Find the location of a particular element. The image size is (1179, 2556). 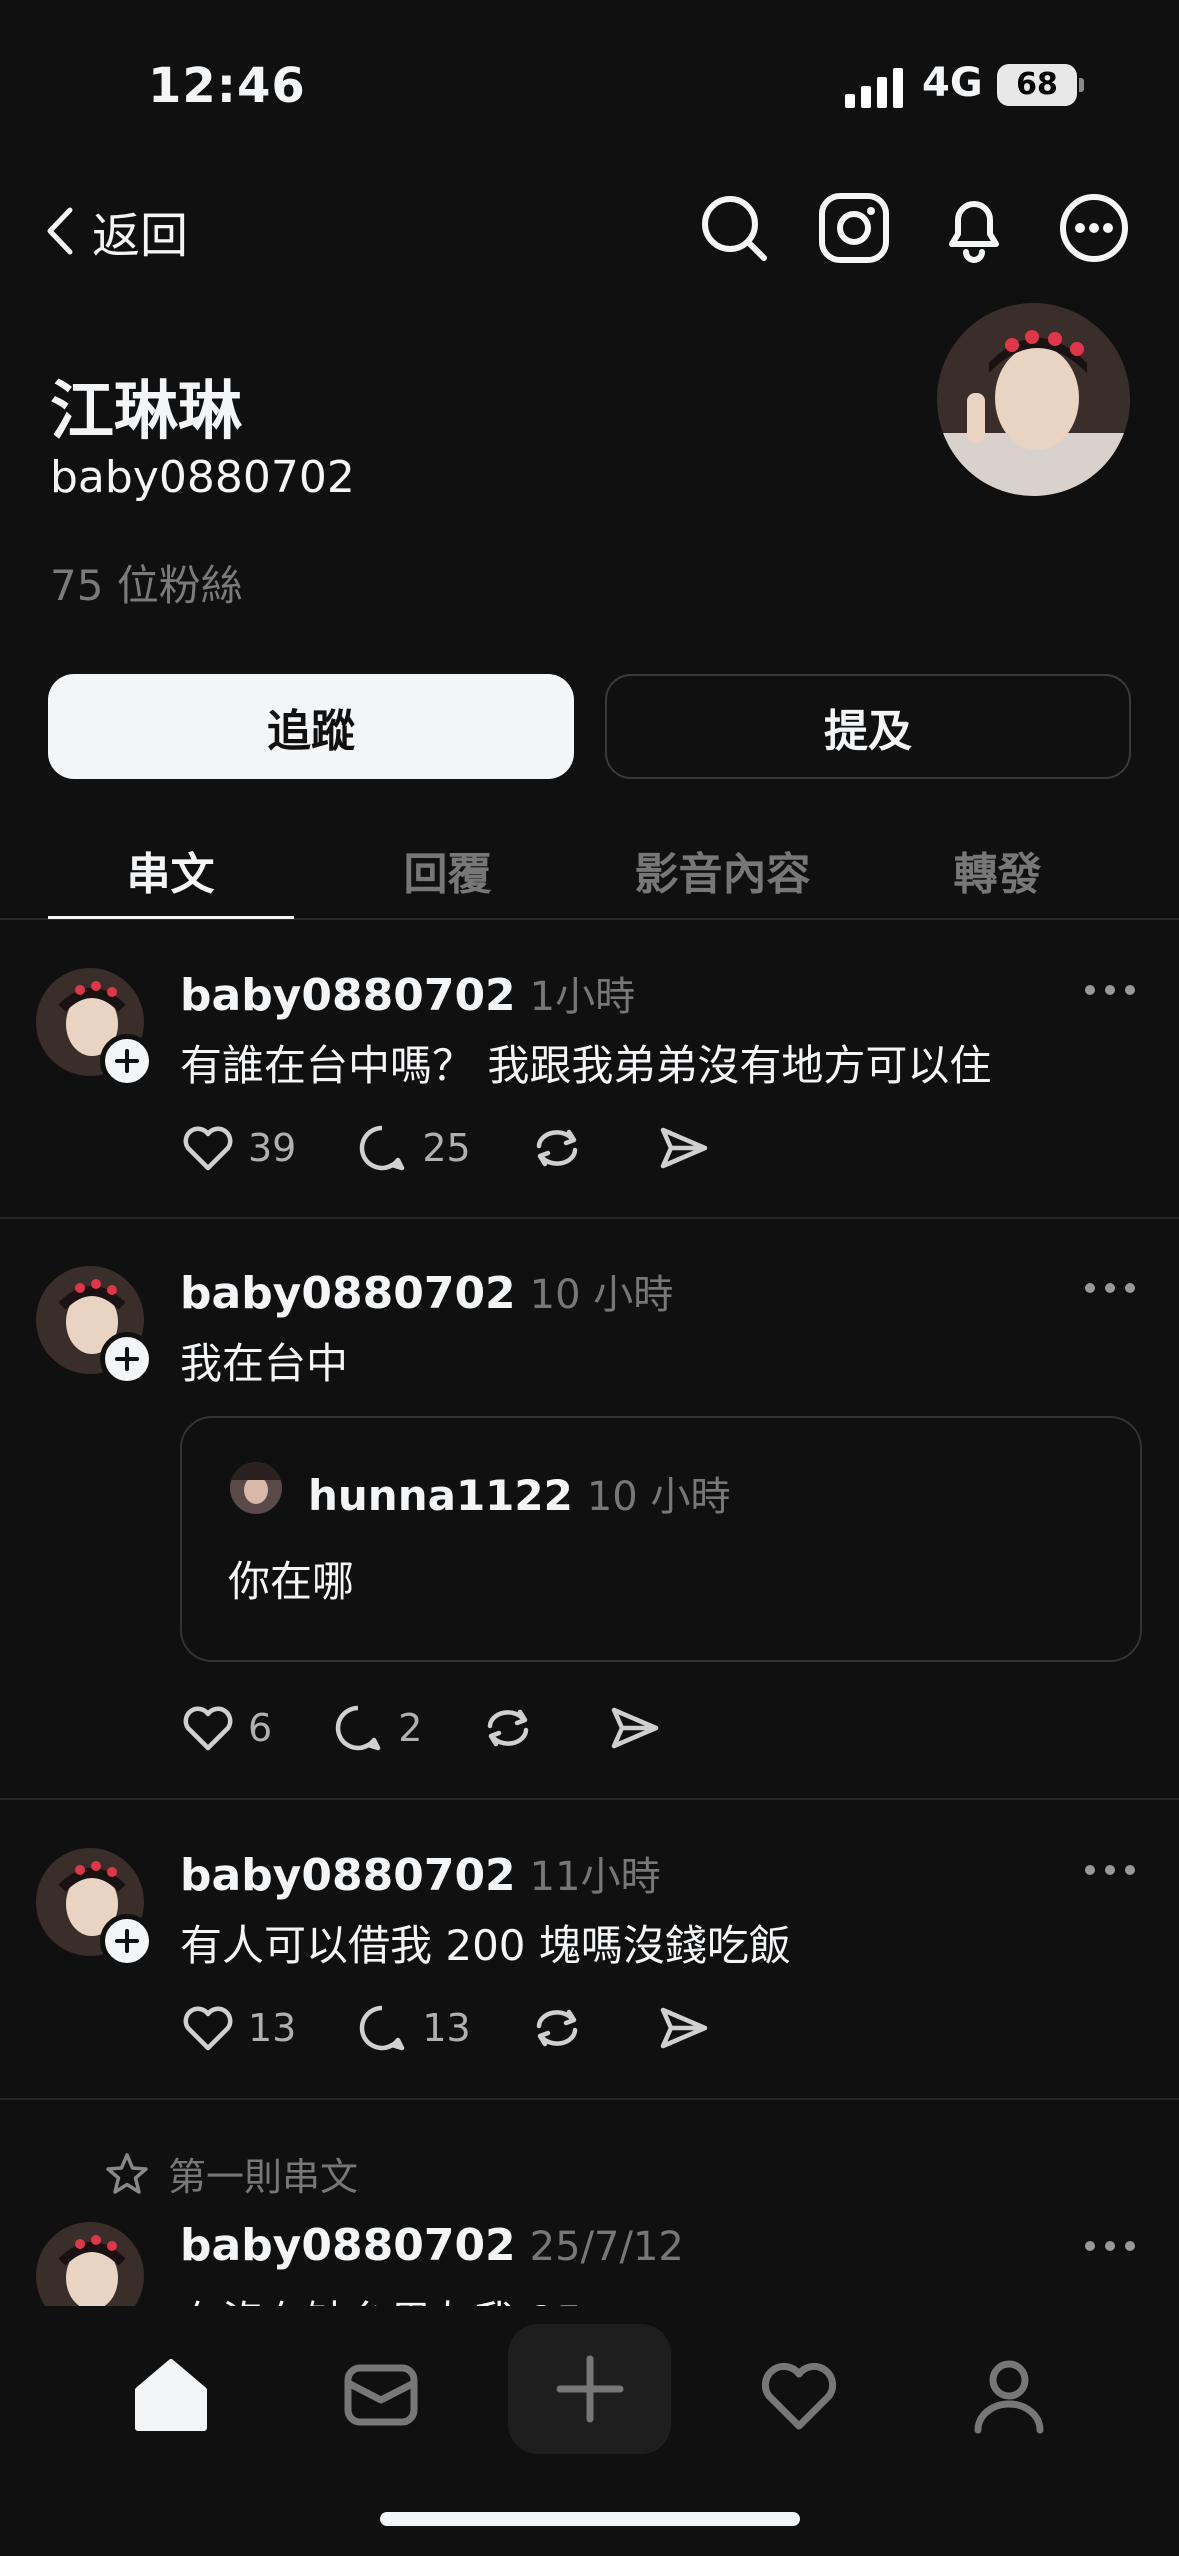

post-header: baby0880702 25/7/12 is located at coordinates (432, 2245).